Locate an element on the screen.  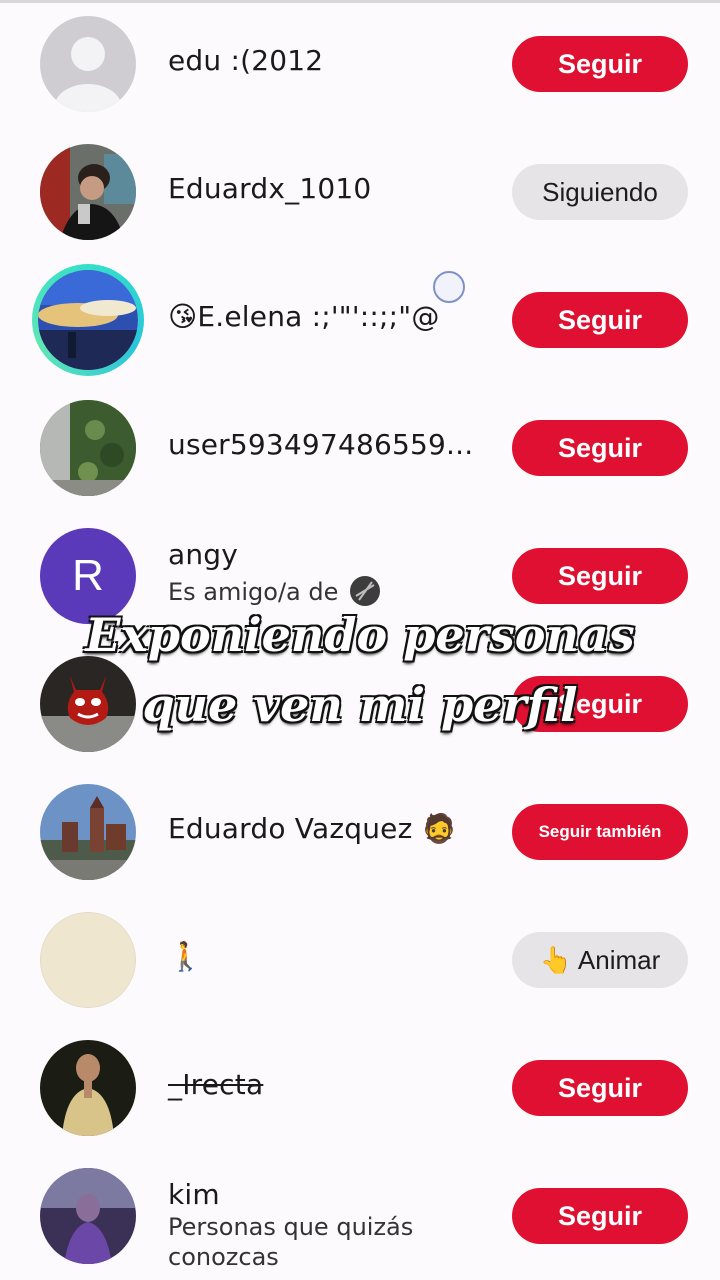
list-item: 😘E.elena :;'"'::;;"@ Seguir is located at coordinates (360, 320).